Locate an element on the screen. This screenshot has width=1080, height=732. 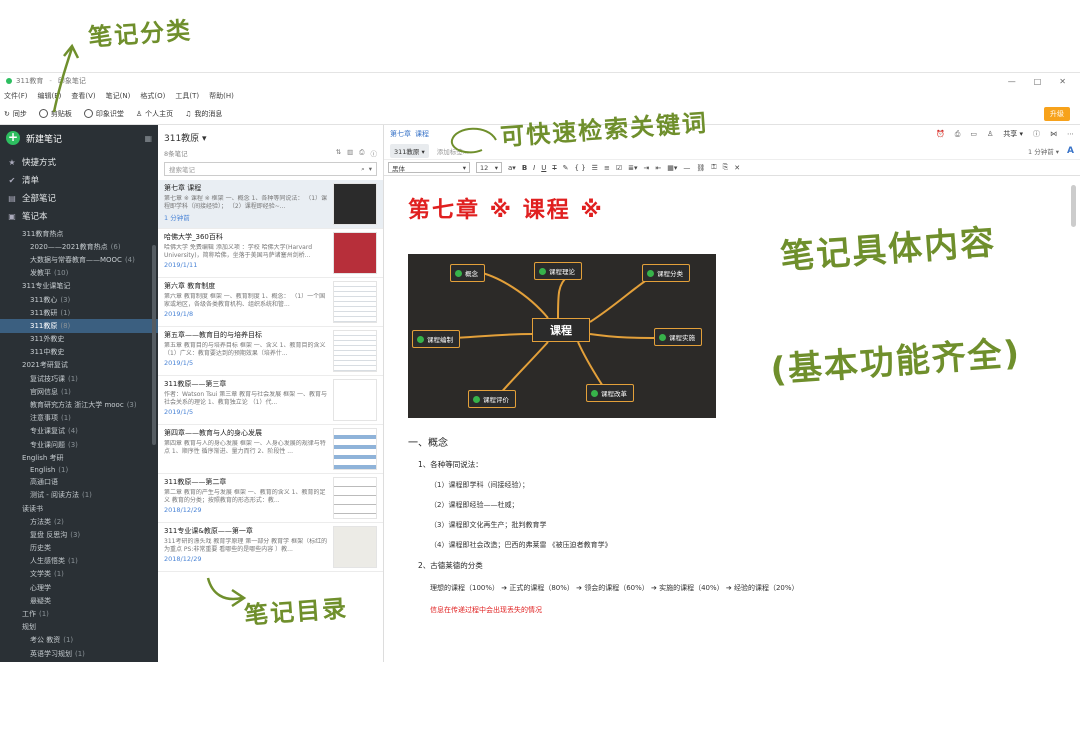
notebook-item: 读读书 is located at coordinates (79, 508).